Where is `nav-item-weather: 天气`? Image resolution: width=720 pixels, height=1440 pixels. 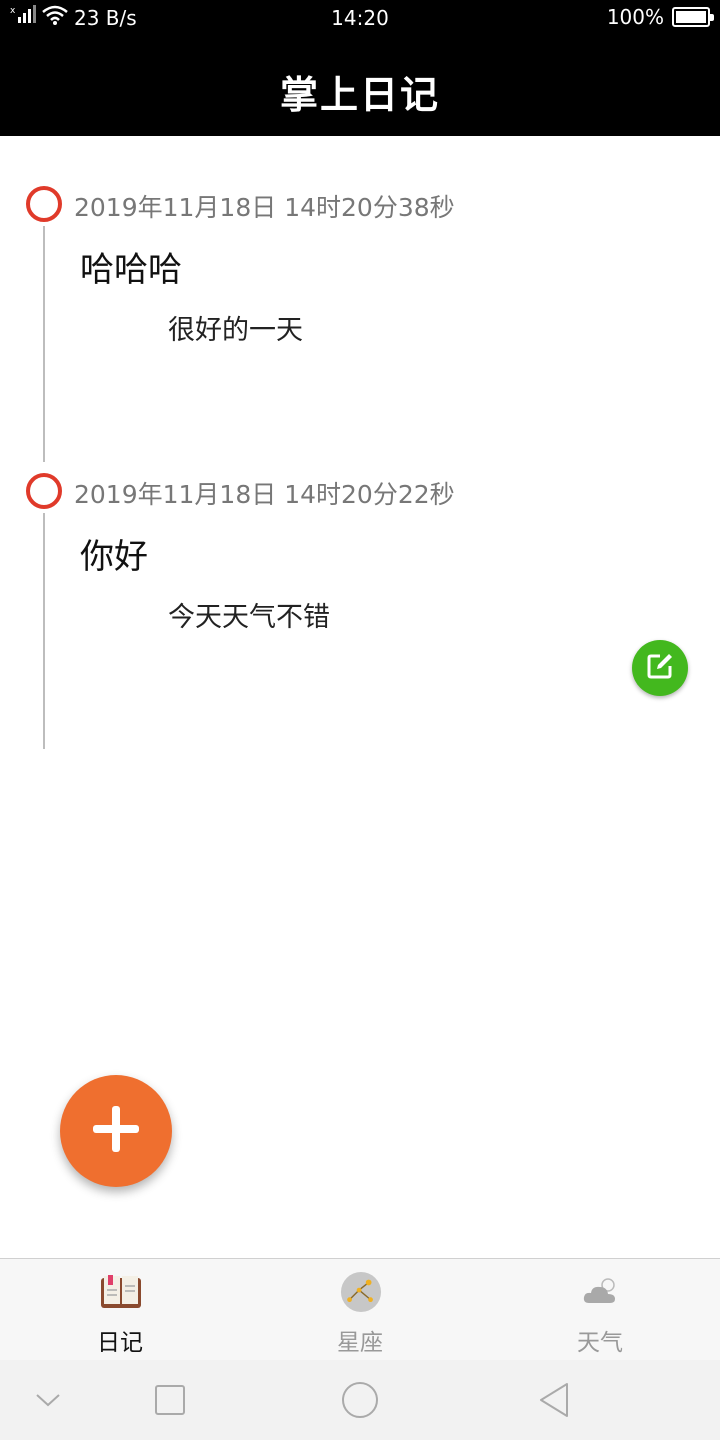
nav-item-weather: 天气 is located at coordinates (600, 1310).